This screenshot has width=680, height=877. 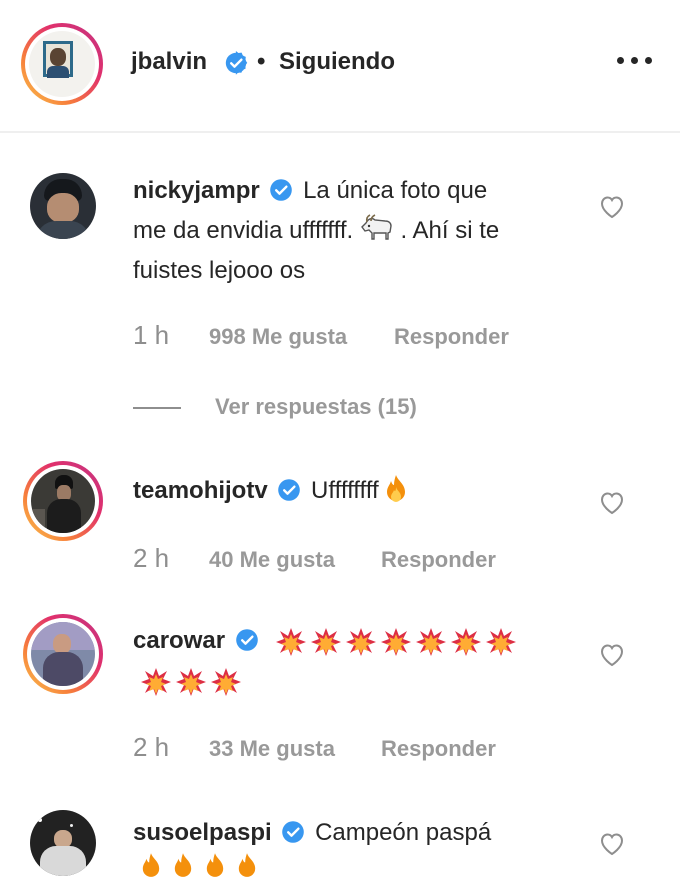 What do you see at coordinates (270, 490) in the screenshot?
I see `comment-text-line: teamohijotv Uffffffff` at bounding box center [270, 490].